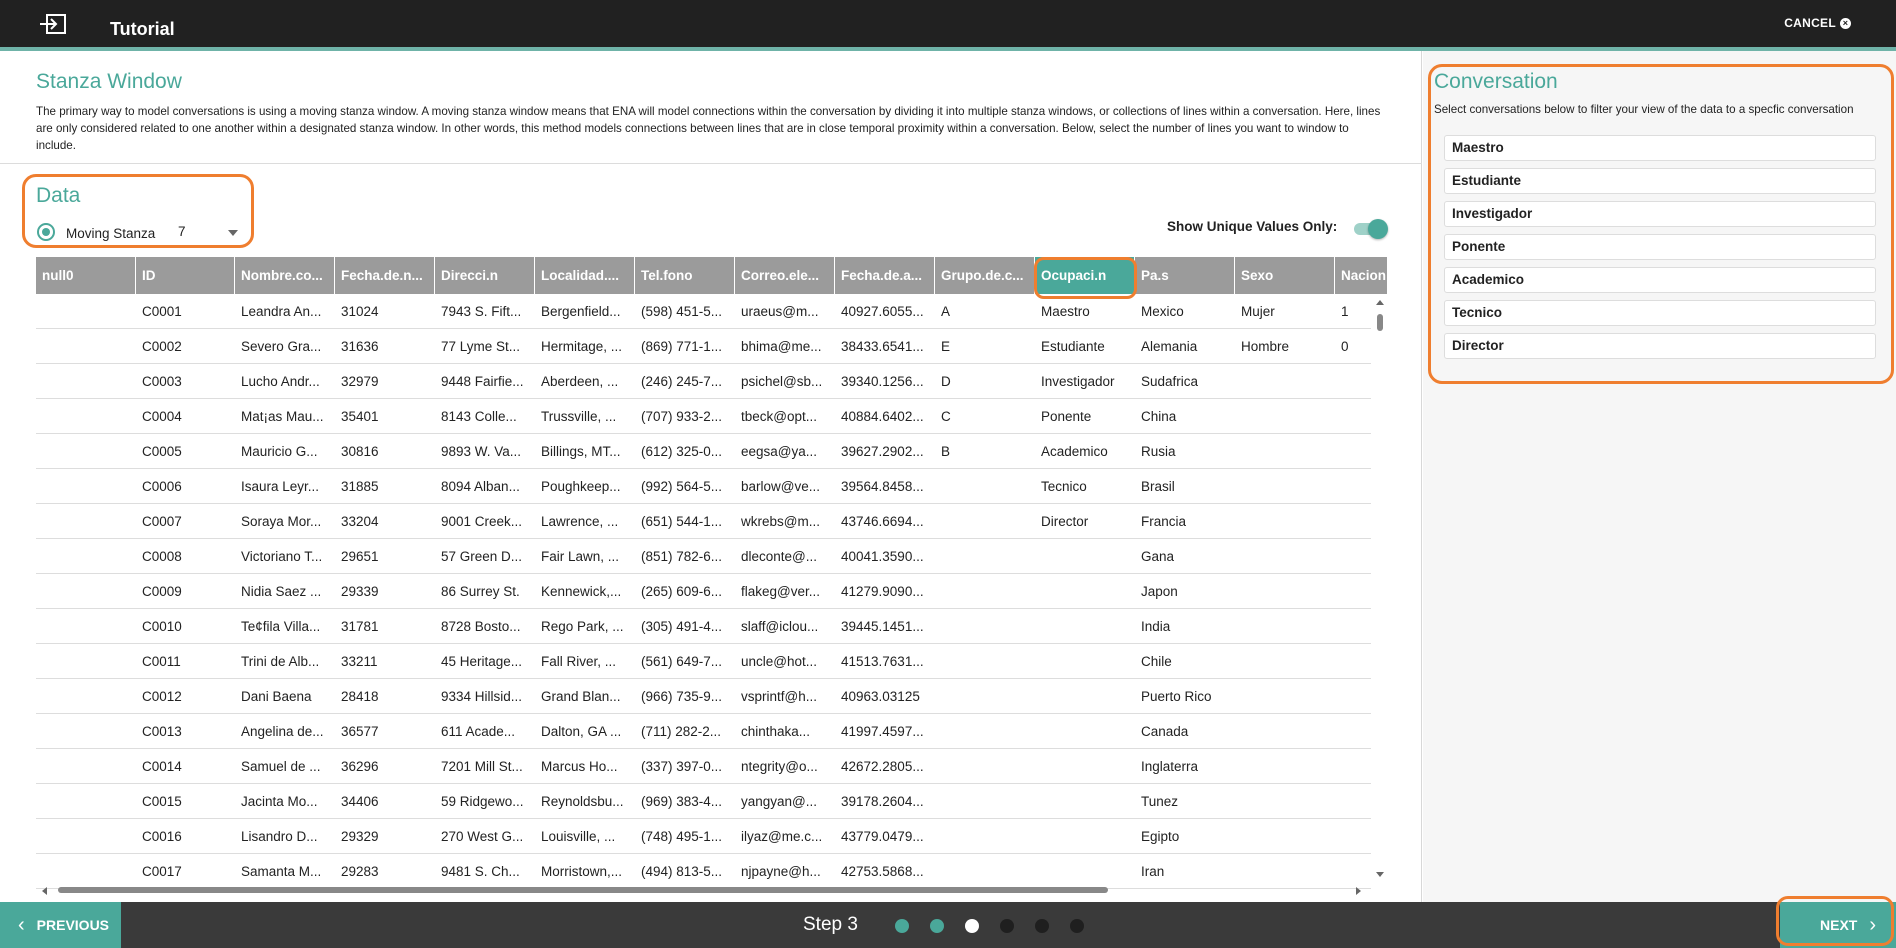 This screenshot has width=1896, height=948. I want to click on column-header-nacion: Nacion, so click(1361, 275).